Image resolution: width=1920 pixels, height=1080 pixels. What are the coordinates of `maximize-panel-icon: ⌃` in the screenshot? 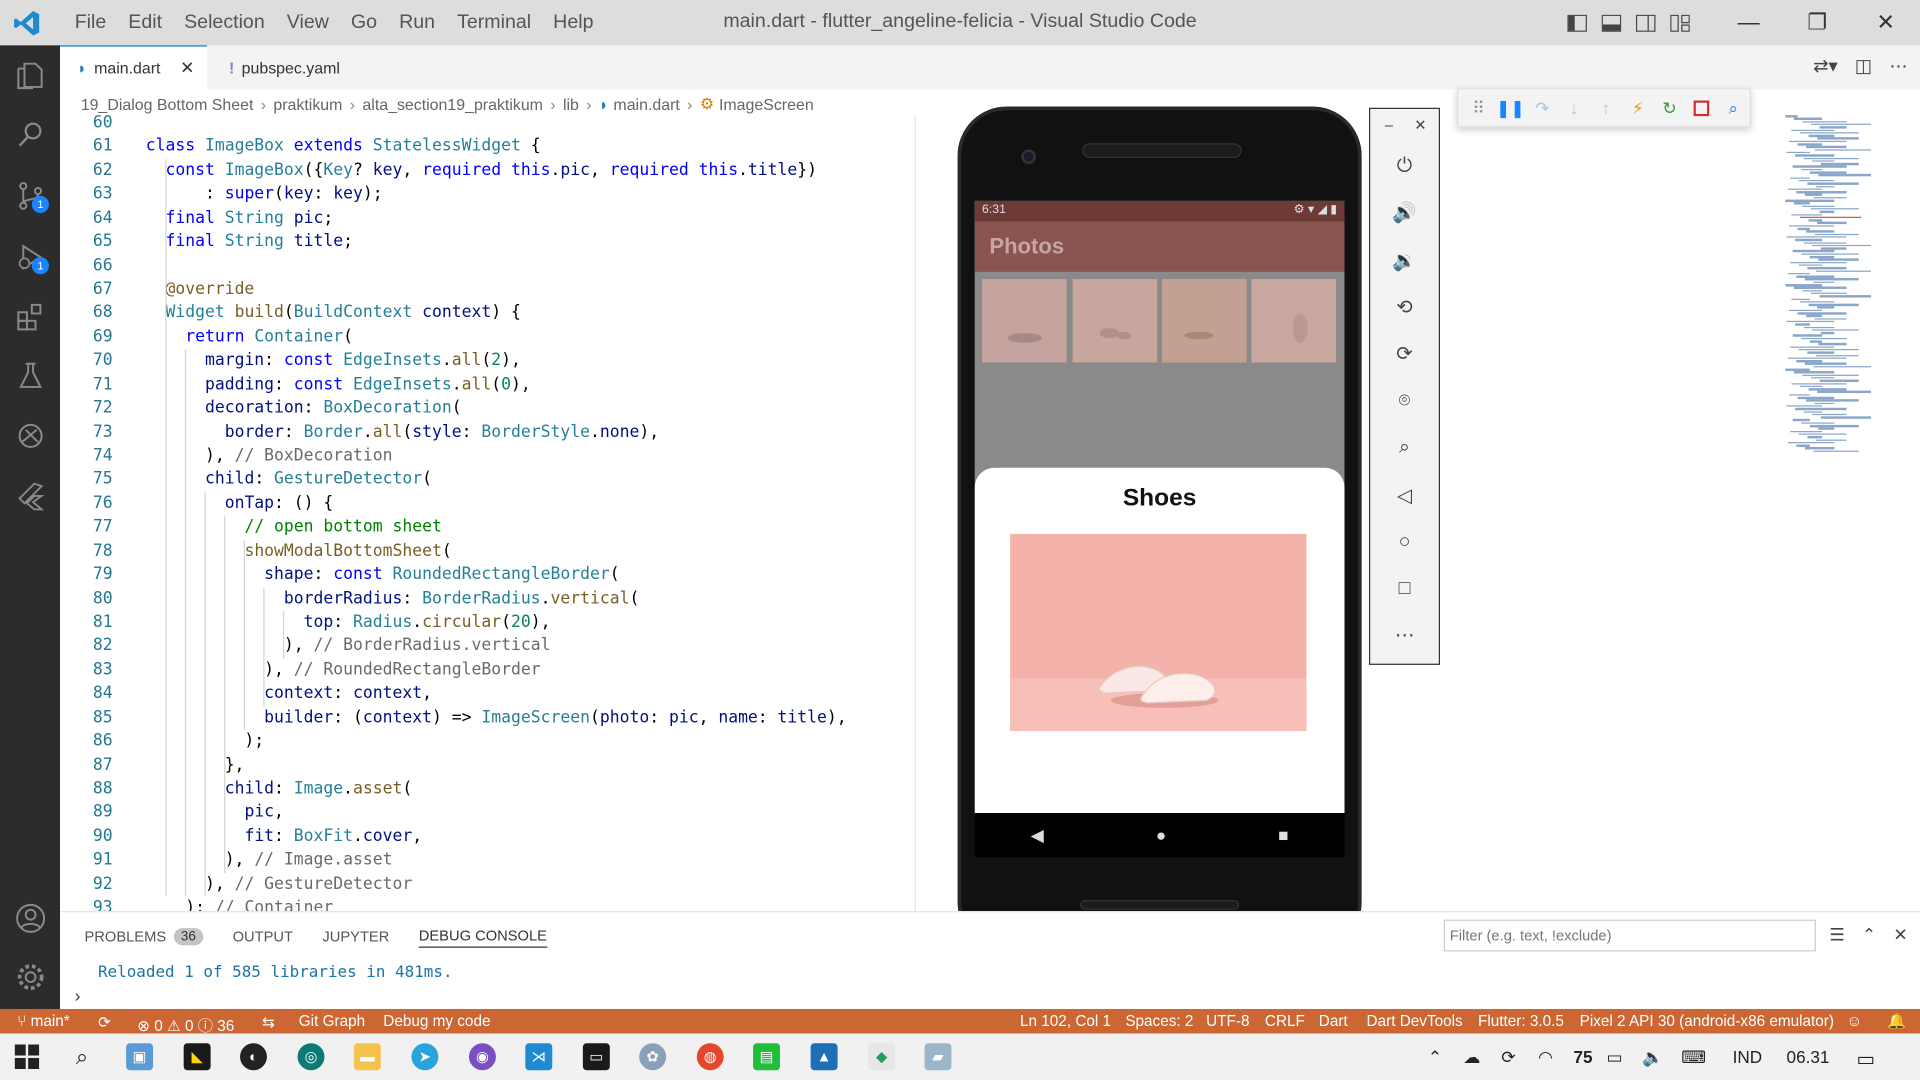 It's located at (1869, 934).